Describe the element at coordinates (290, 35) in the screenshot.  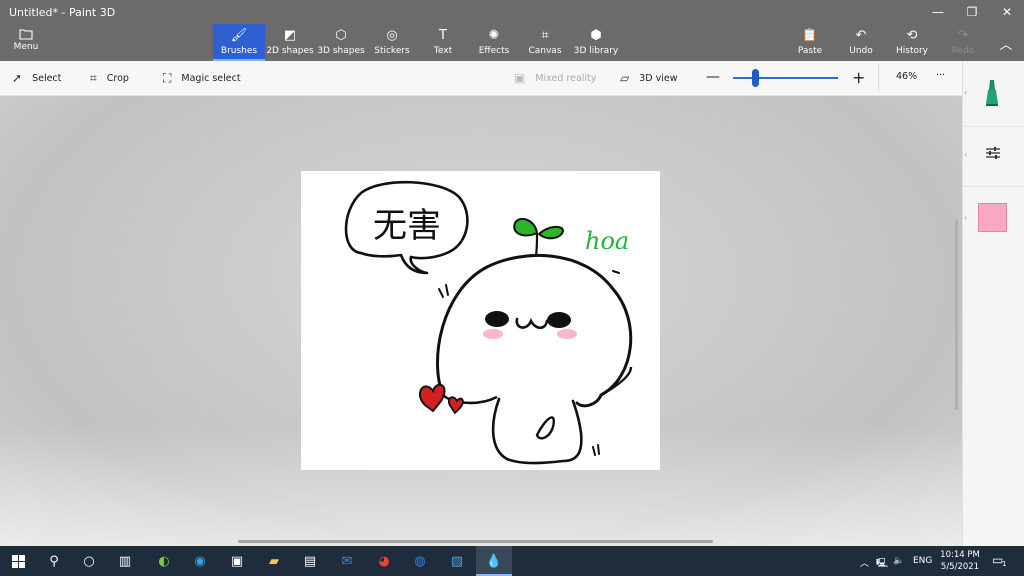
I see `2d-shapes-icon: ◩` at that location.